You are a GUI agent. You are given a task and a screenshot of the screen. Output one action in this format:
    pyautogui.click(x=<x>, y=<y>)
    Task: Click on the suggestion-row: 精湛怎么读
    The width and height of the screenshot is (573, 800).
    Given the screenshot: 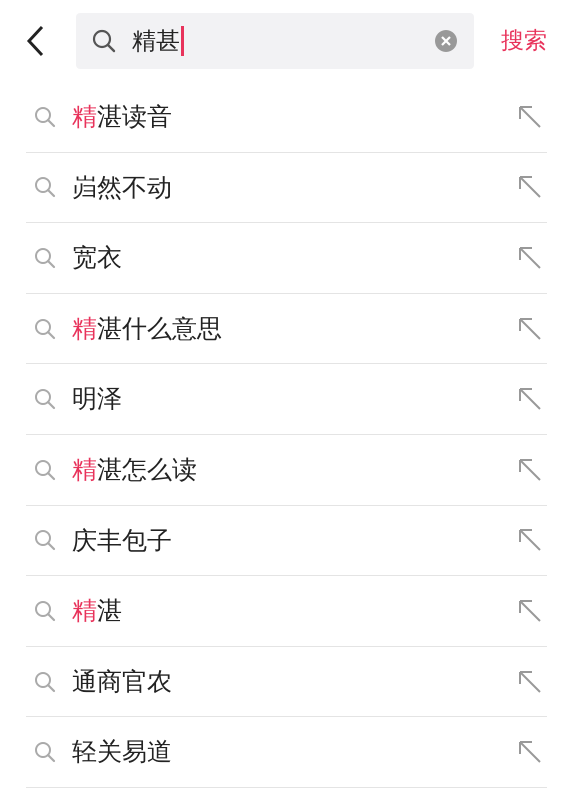 What is the action you would take?
    pyautogui.click(x=286, y=470)
    